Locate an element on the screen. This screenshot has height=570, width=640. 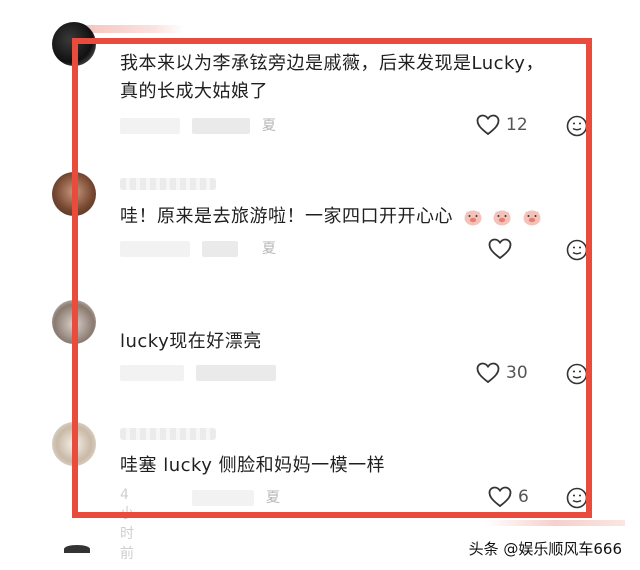
like-button: 30 is located at coordinates (502, 373).